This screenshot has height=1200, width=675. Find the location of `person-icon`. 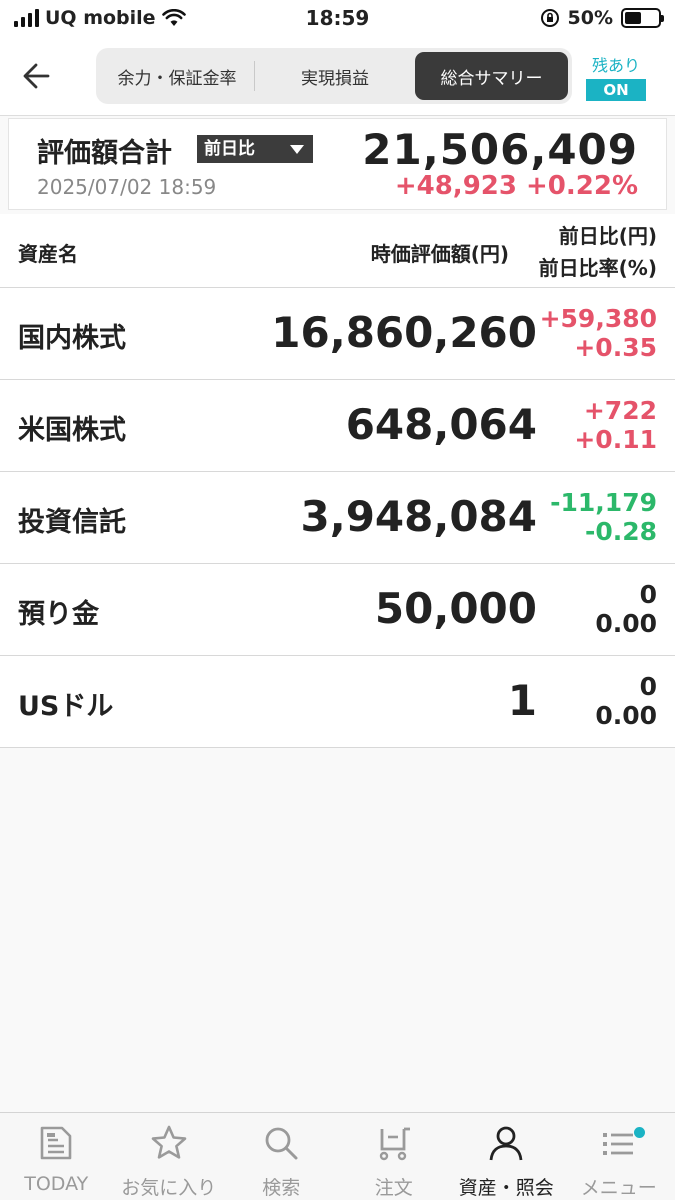

person-icon is located at coordinates (506, 1143).